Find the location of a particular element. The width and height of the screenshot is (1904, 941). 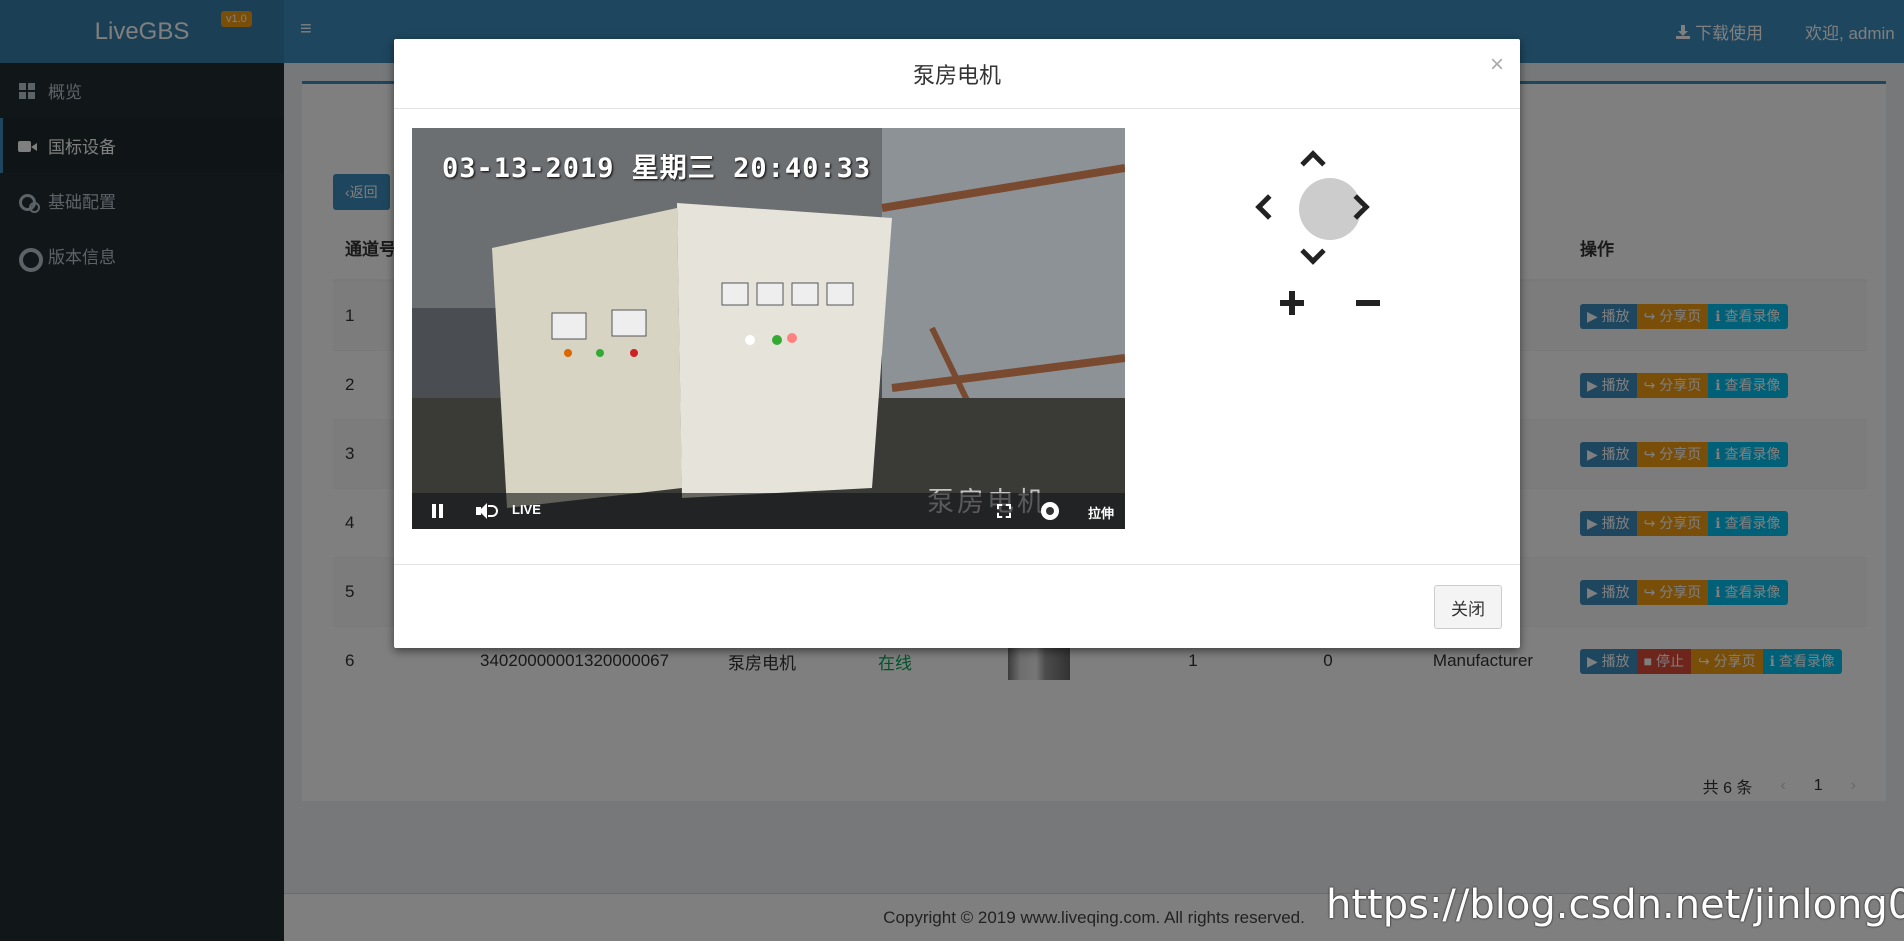

close-button: 关闭 is located at coordinates (1468, 607).